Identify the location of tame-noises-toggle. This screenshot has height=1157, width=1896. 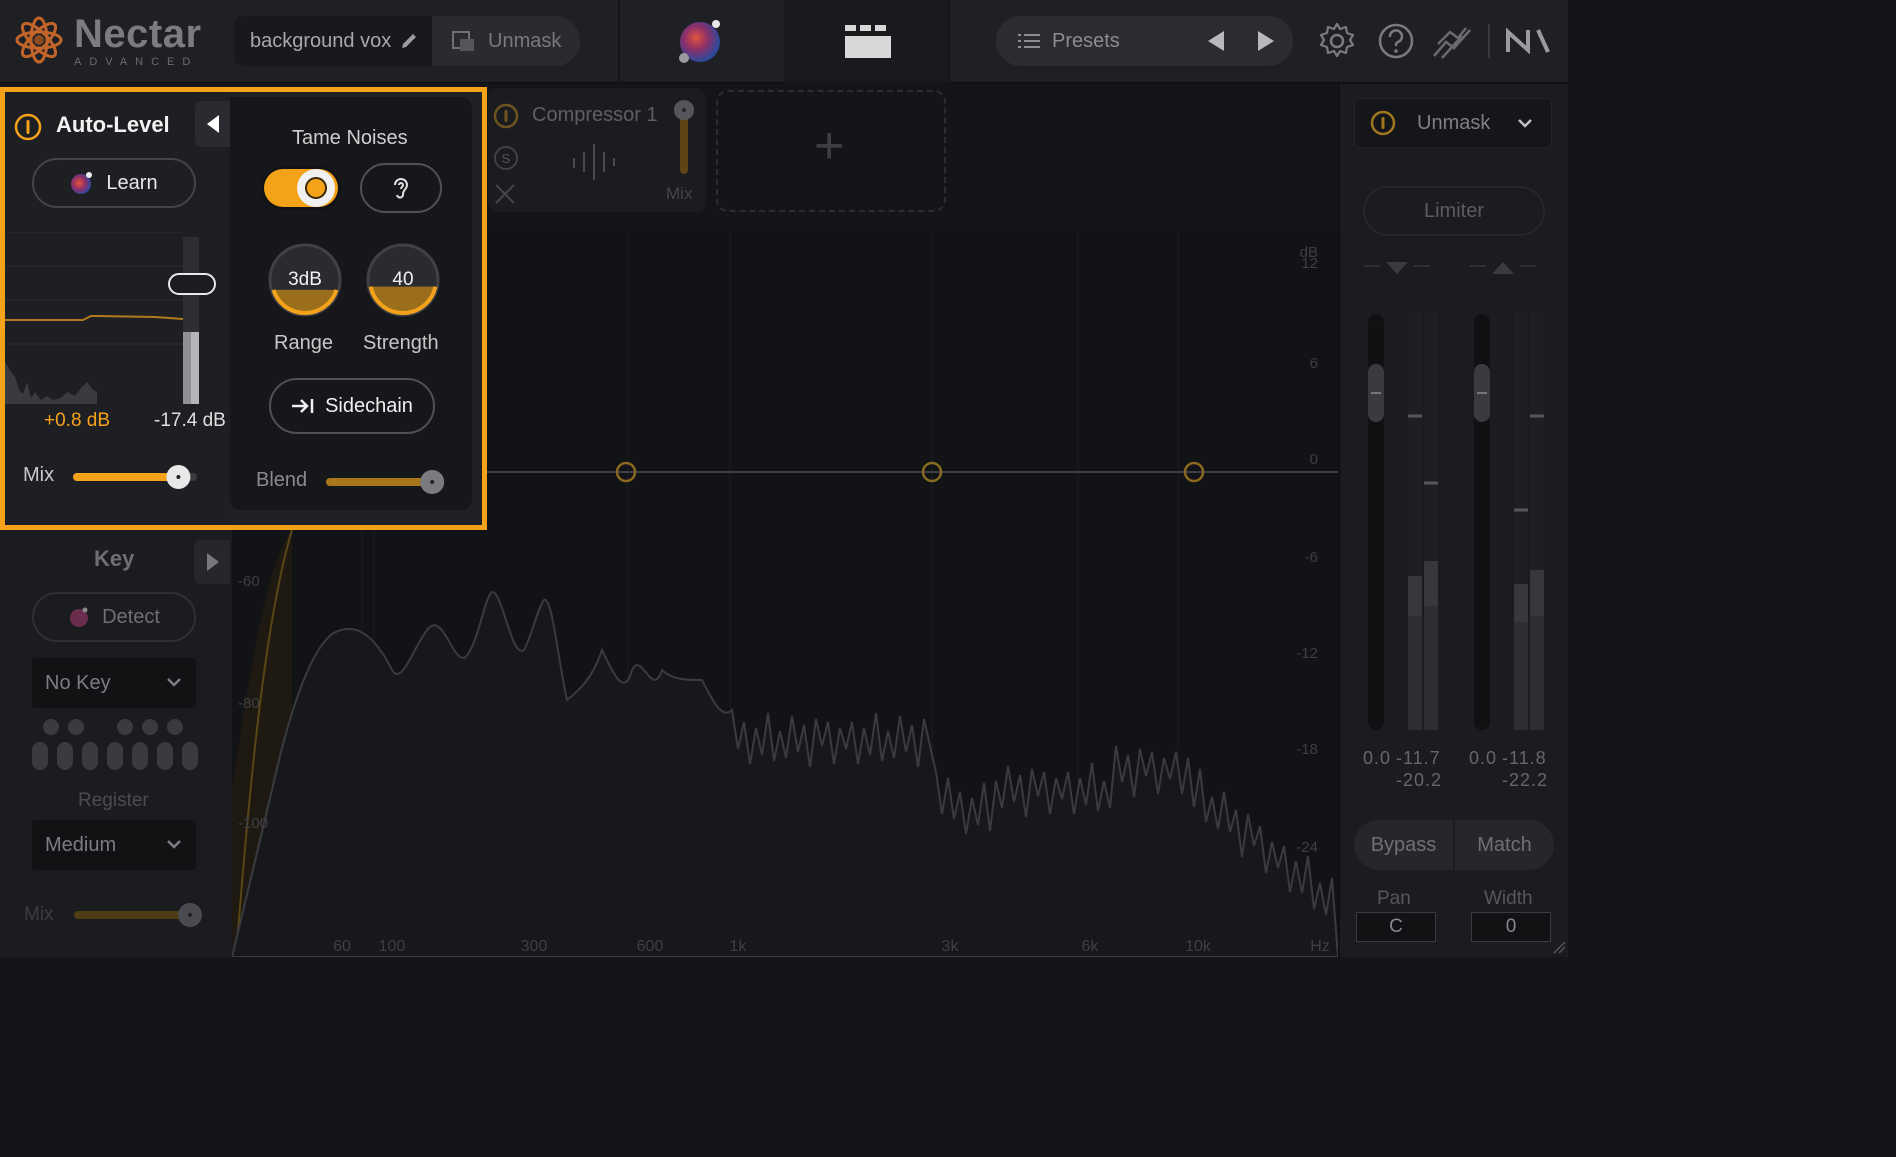
(301, 189).